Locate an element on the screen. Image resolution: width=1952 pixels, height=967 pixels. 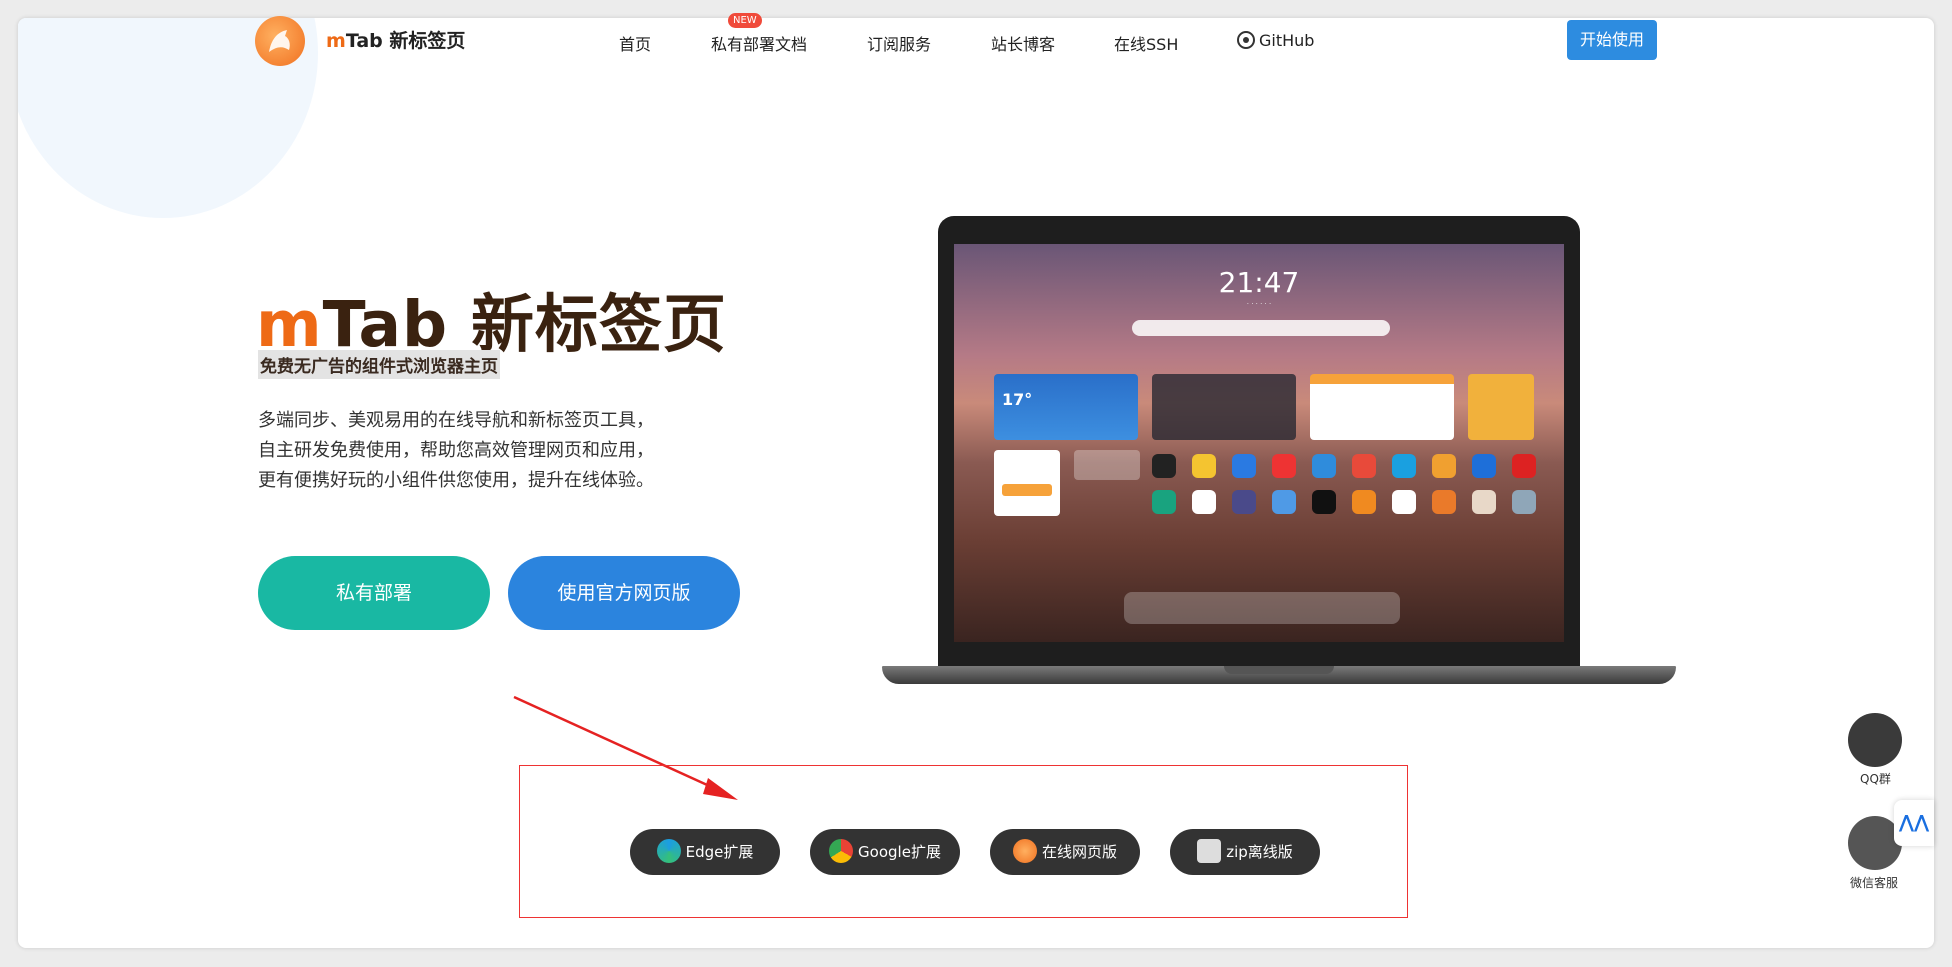
chrome-icon is located at coordinates (841, 851).